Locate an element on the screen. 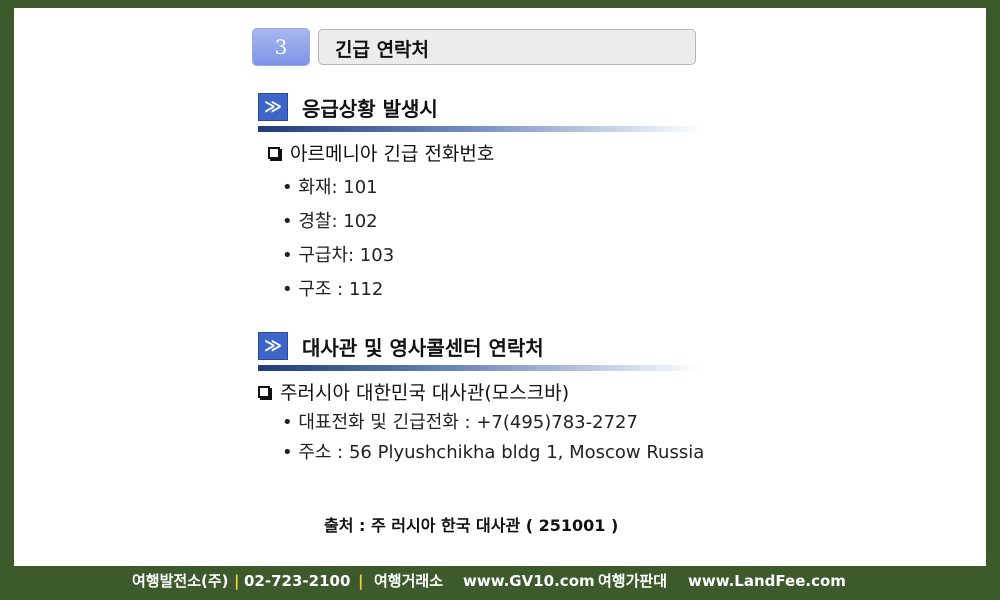 Image resolution: width=1000 pixels, height=600 pixels. emergency-subheading-row: 아르메니아 긴급 전화번호 is located at coordinates (381, 152).